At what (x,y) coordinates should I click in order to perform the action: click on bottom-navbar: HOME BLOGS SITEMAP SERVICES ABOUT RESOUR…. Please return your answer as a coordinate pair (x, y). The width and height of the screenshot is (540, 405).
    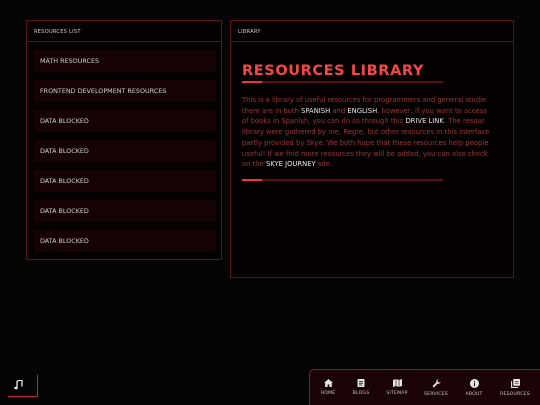
    Looking at the image, I should click on (424, 387).